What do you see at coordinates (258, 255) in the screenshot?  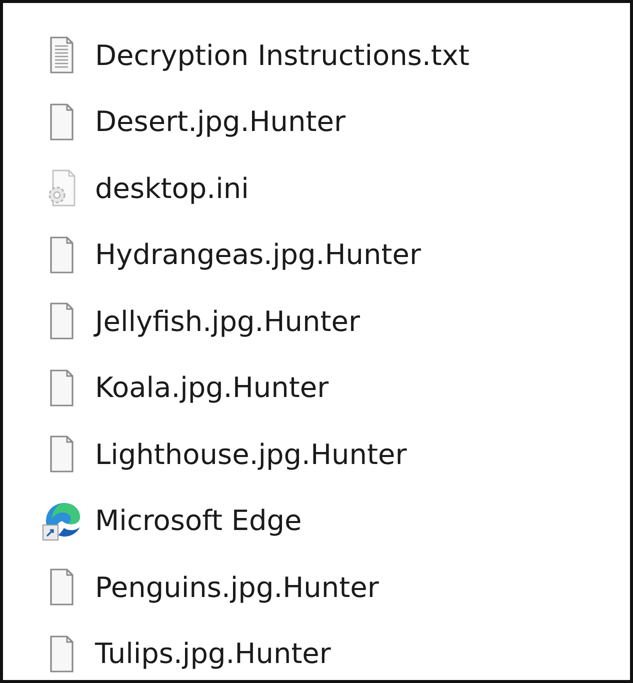 I see `file-name: Hydrangeas.jpg.Hunter` at bounding box center [258, 255].